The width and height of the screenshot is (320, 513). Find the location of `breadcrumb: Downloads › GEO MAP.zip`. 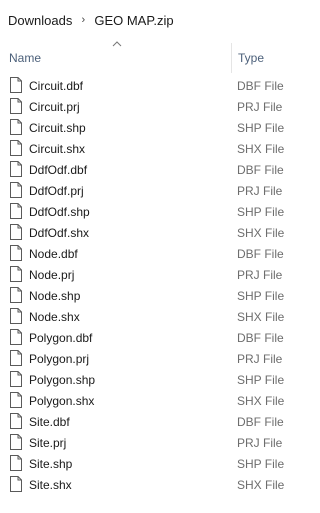

breadcrumb: Downloads › GEO MAP.zip is located at coordinates (154, 20).